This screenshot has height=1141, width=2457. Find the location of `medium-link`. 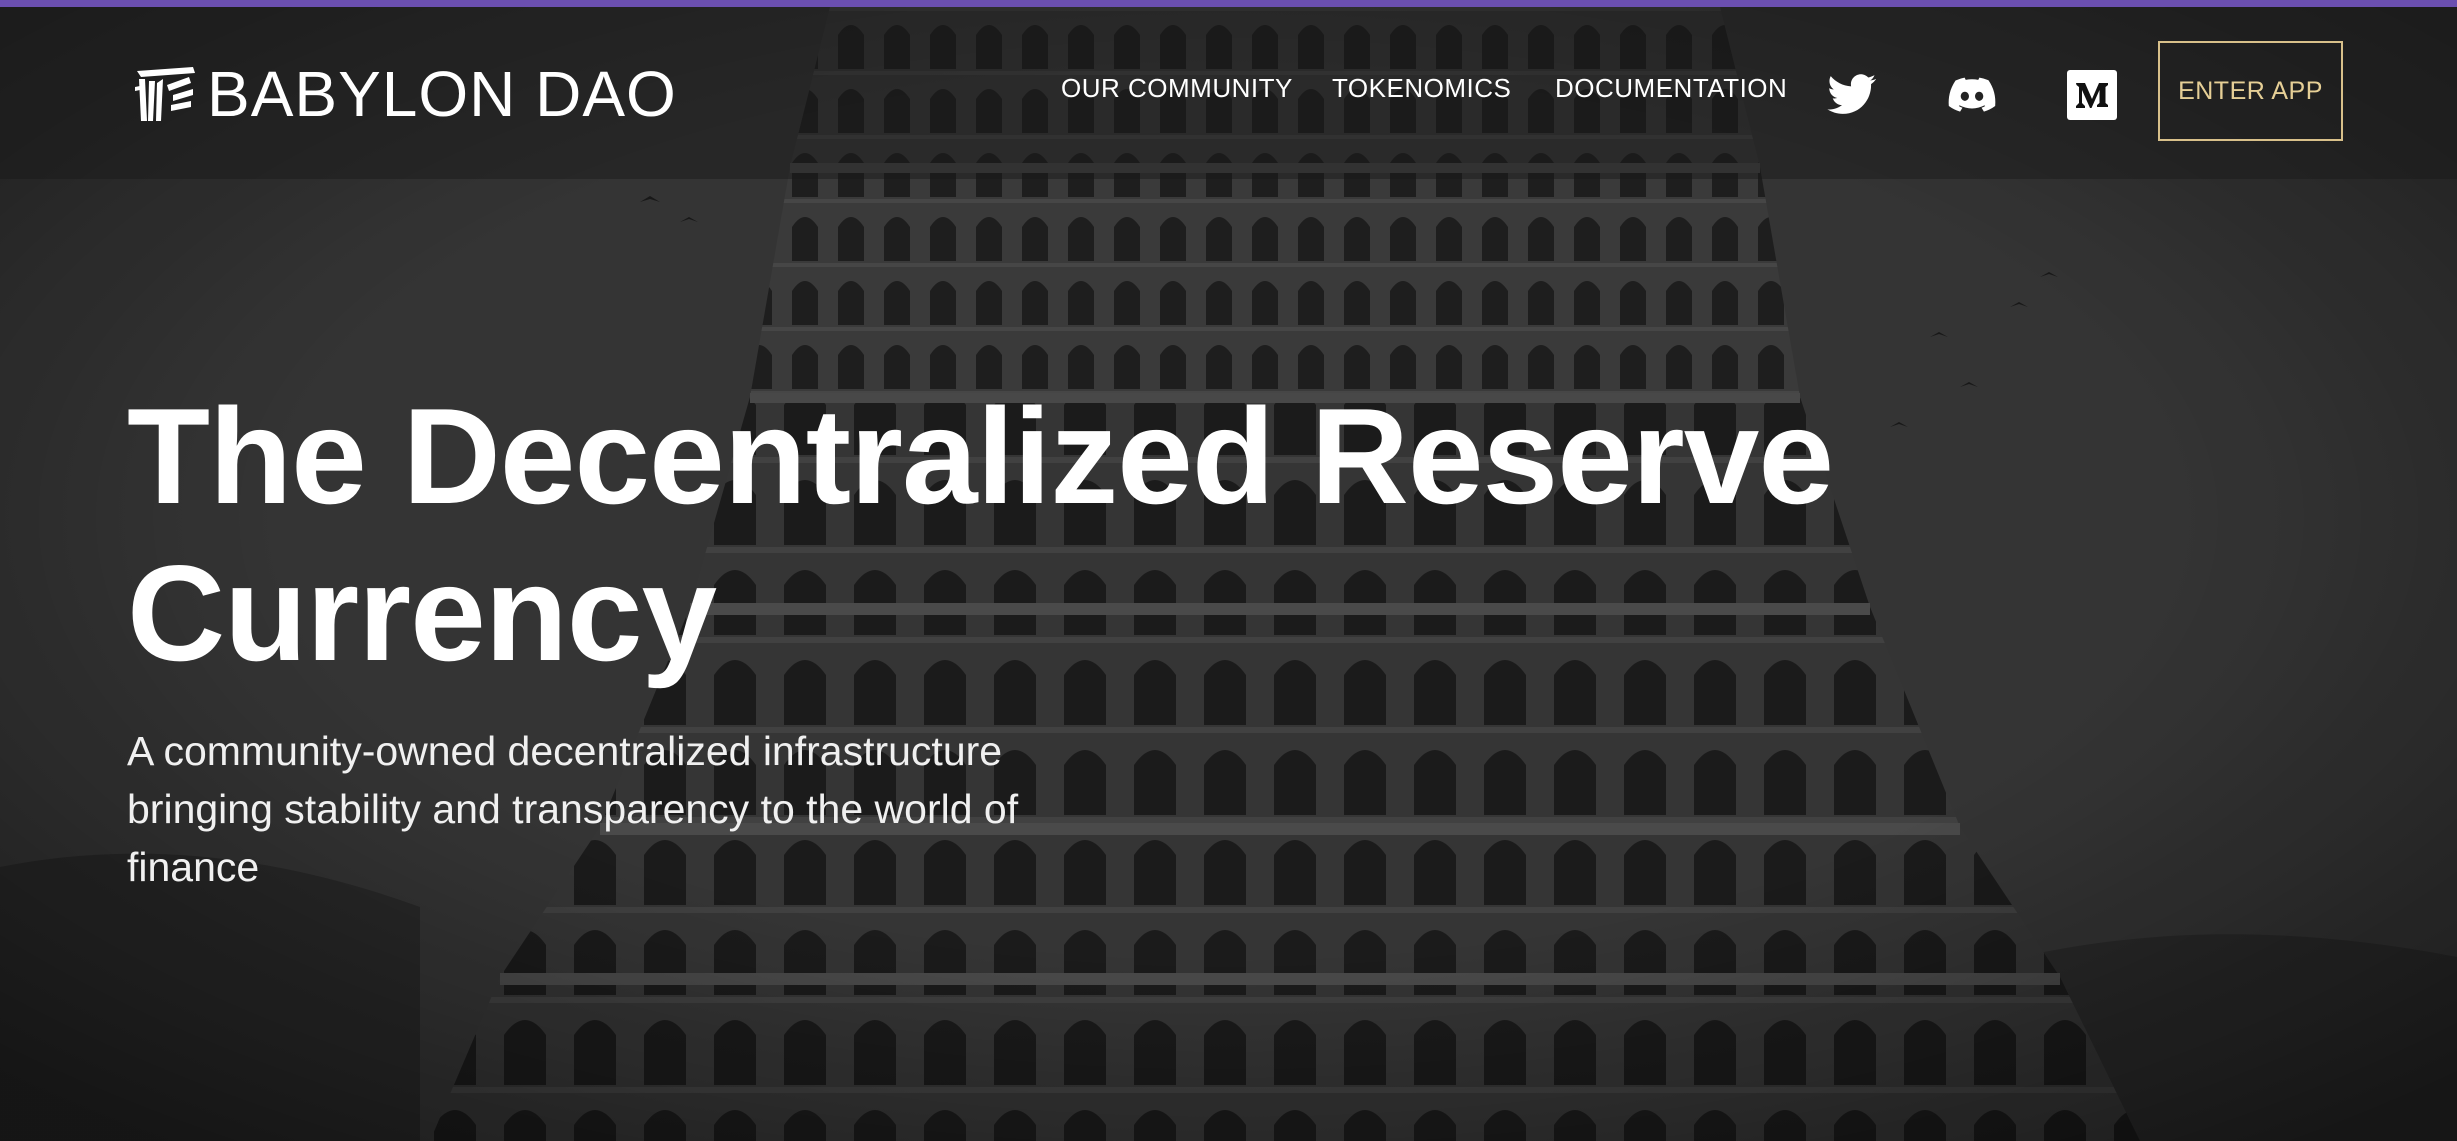

medium-link is located at coordinates (2092, 95).